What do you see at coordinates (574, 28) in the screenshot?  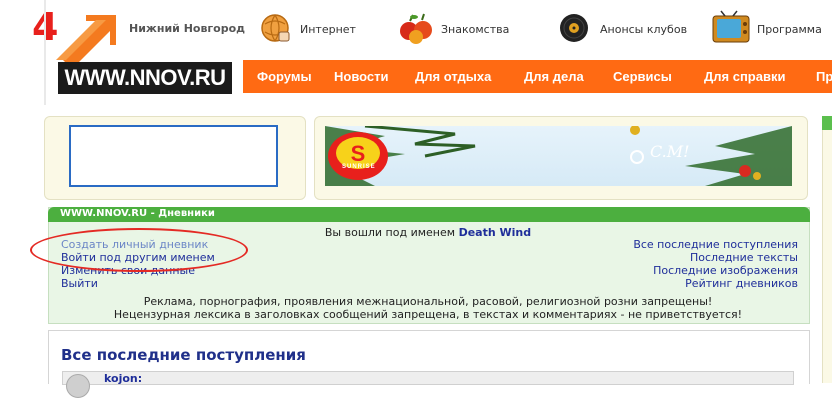 I see `vinyl-record-icon` at bounding box center [574, 28].